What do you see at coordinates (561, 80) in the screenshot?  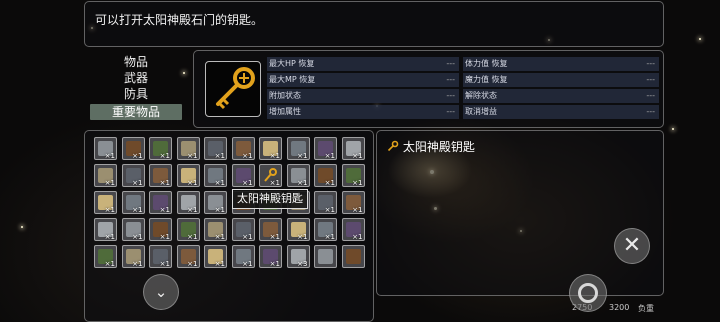 I see `stat-mana-restore: 魔力值 恢复 ---` at bounding box center [561, 80].